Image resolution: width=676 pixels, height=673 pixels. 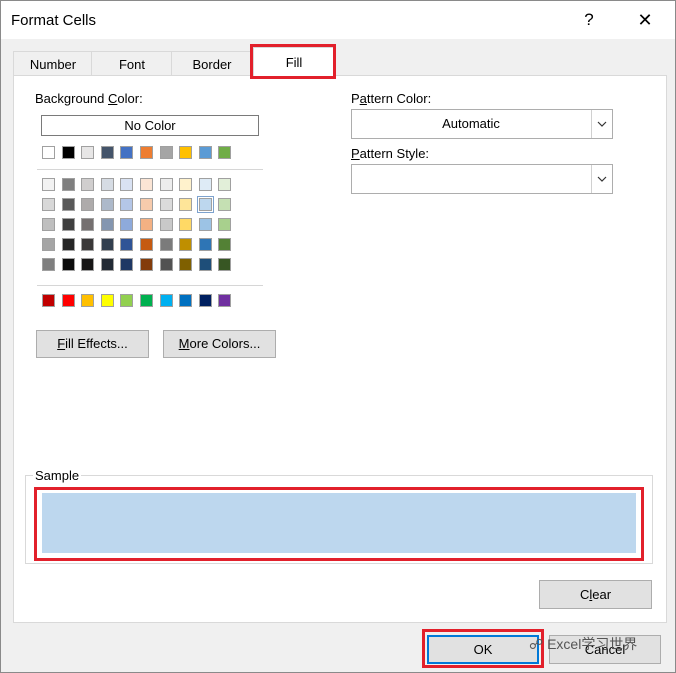 I want to click on clear-button: Clear, so click(x=595, y=594).